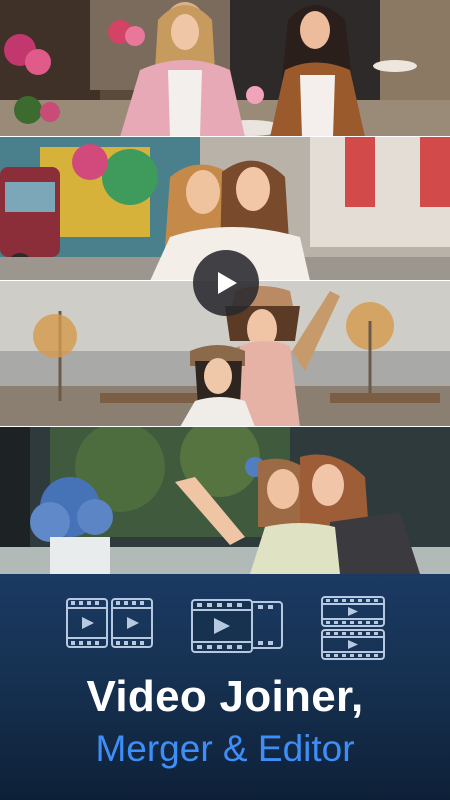 The width and height of the screenshot is (450, 800). What do you see at coordinates (225, 696) in the screenshot?
I see `headline-text: Video Joiner,` at bounding box center [225, 696].